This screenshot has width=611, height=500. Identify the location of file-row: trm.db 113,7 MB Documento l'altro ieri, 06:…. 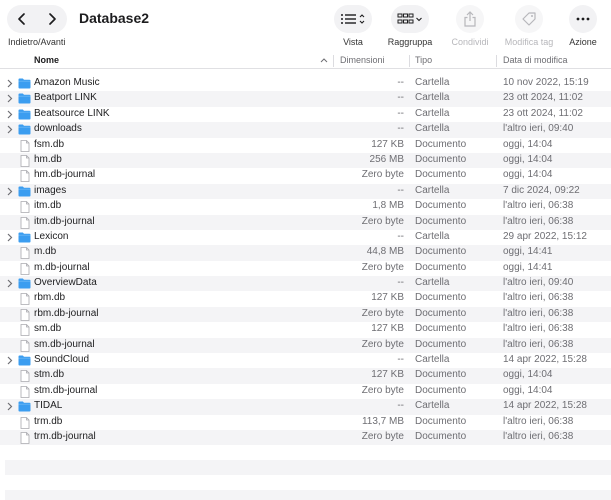
(305, 422).